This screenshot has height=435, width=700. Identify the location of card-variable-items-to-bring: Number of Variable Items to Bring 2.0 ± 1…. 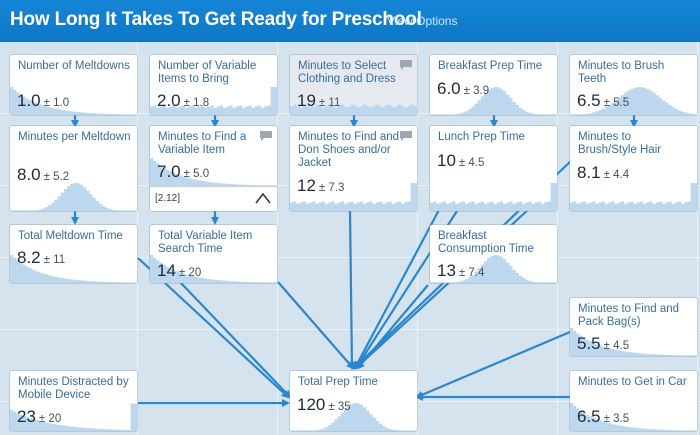
(213, 85).